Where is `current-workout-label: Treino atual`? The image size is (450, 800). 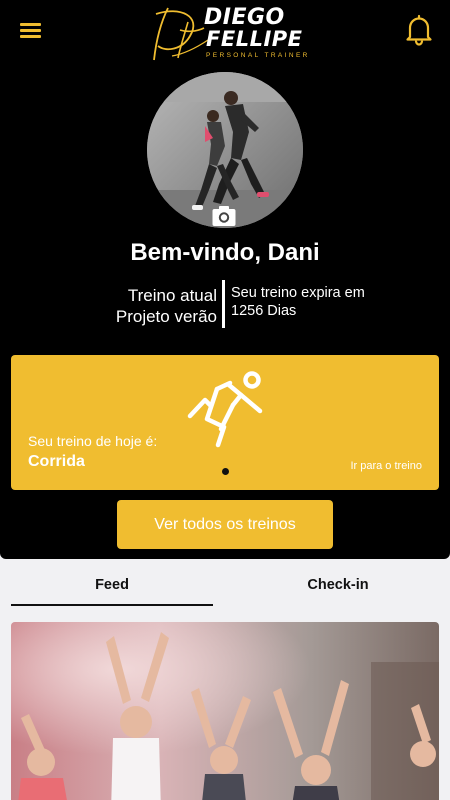 current-workout-label: Treino atual is located at coordinates (172, 295).